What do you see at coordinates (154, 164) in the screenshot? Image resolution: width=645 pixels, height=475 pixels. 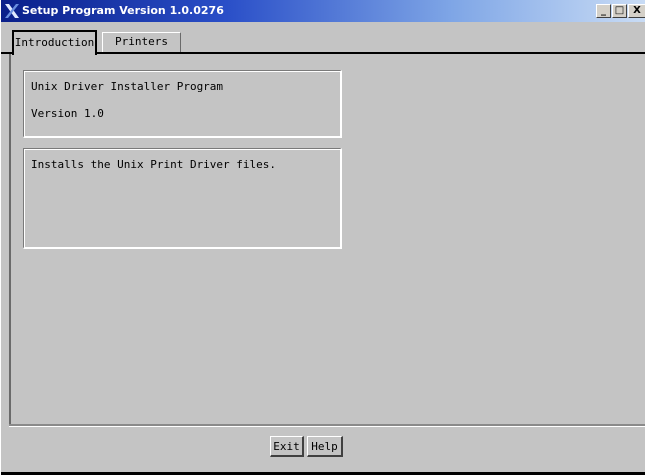 I see `description-text: Installs the Unix Print Driver files.` at bounding box center [154, 164].